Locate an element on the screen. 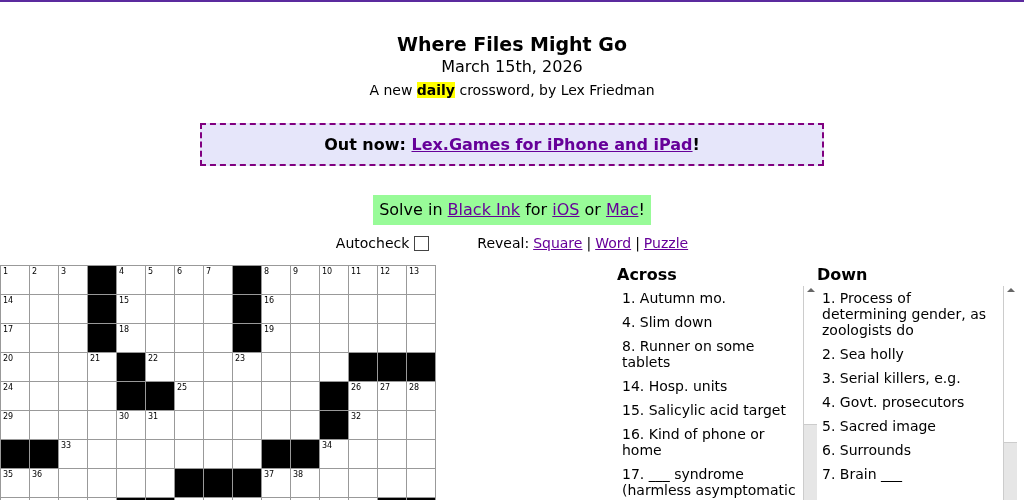 Image resolution: width=1024 pixels, height=500 pixels. grid-square: 23 is located at coordinates (247, 367).